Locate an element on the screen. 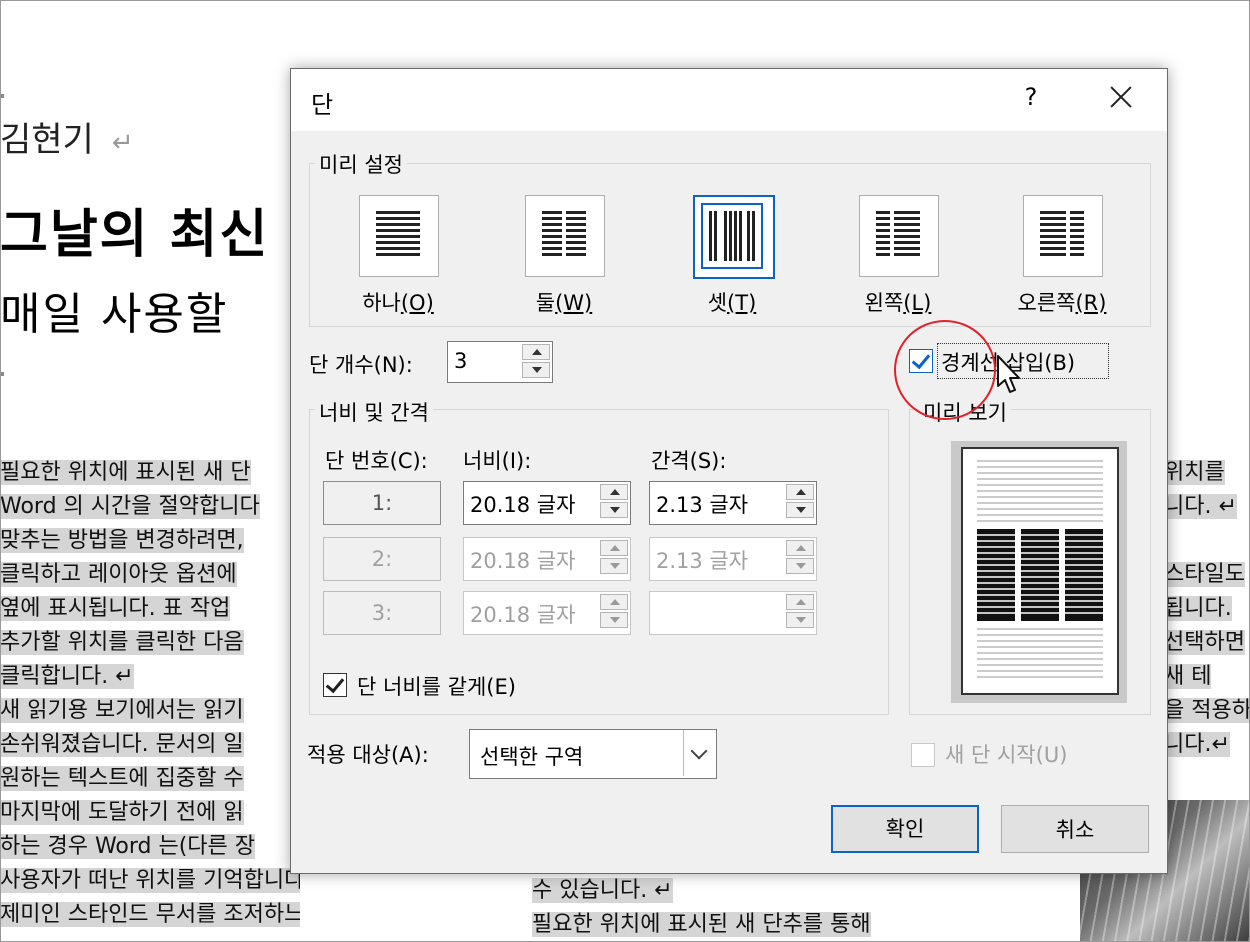  doc-text: 니다.↵ is located at coordinates (1197, 744).